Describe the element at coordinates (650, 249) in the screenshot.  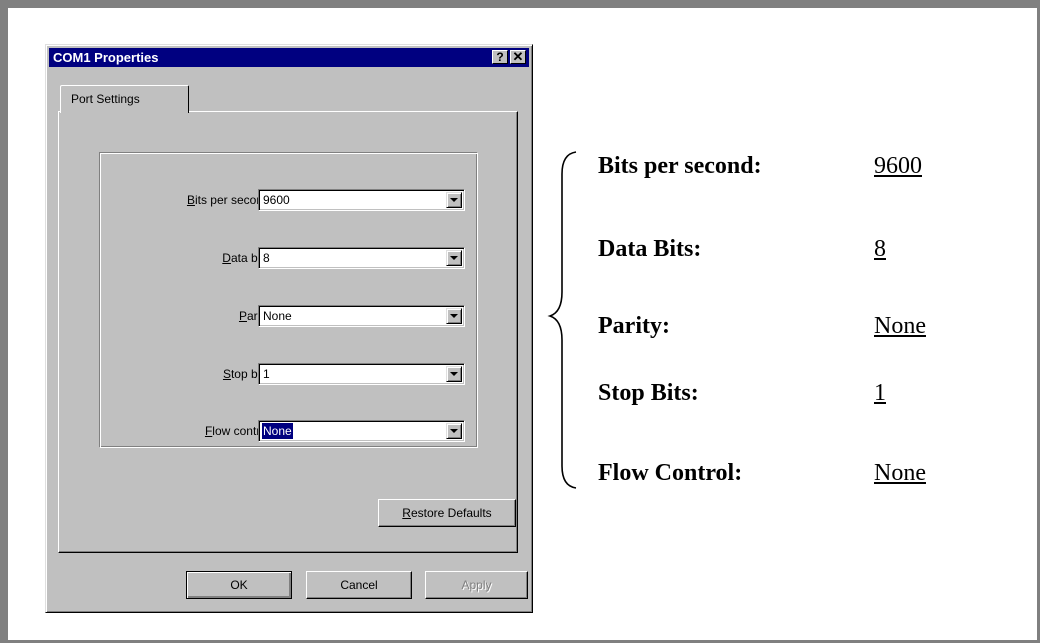
I see `summary-key: Data Bits:` at that location.